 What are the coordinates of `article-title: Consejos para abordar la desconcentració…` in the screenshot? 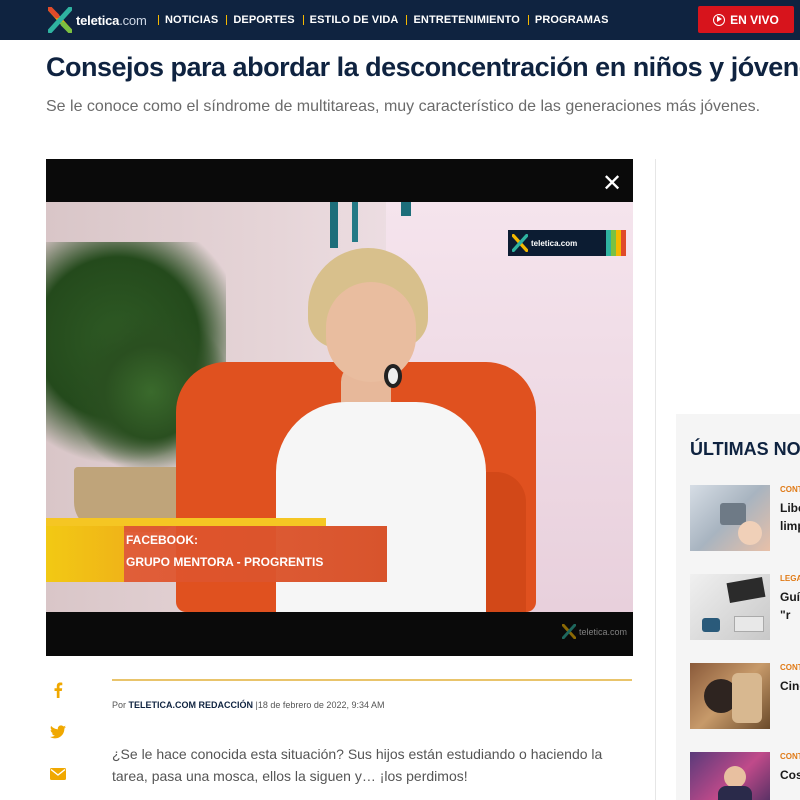 It's located at (423, 67).